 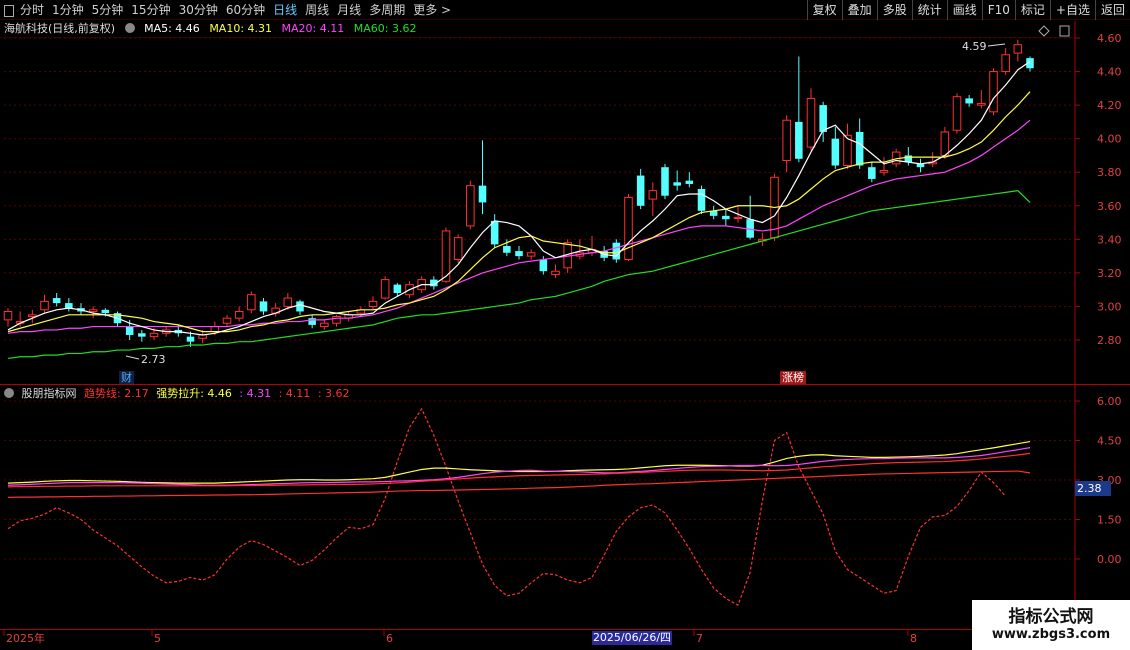 I want to click on sub-value-2: : 4.31, so click(x=255, y=393).